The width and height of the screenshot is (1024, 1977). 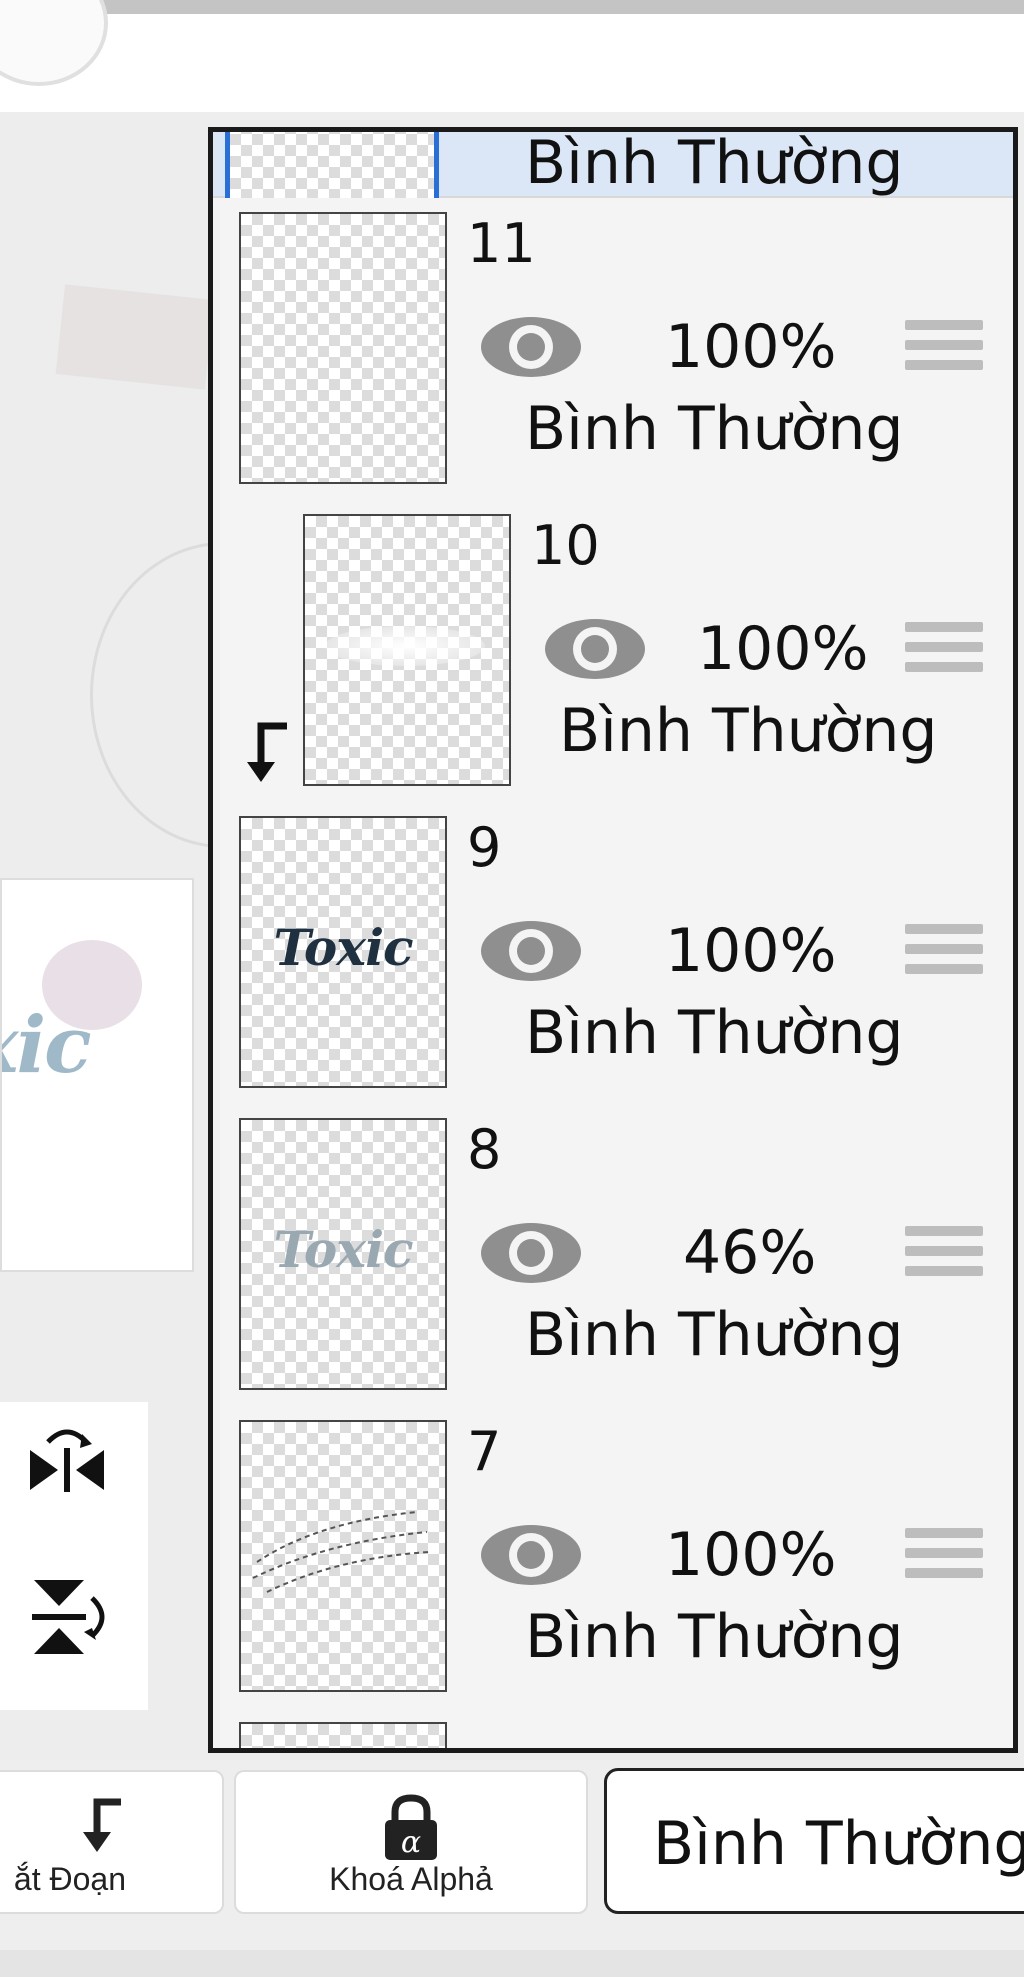 I want to click on clipping-label: ắt Đoạn, so click(x=69, y=1879).